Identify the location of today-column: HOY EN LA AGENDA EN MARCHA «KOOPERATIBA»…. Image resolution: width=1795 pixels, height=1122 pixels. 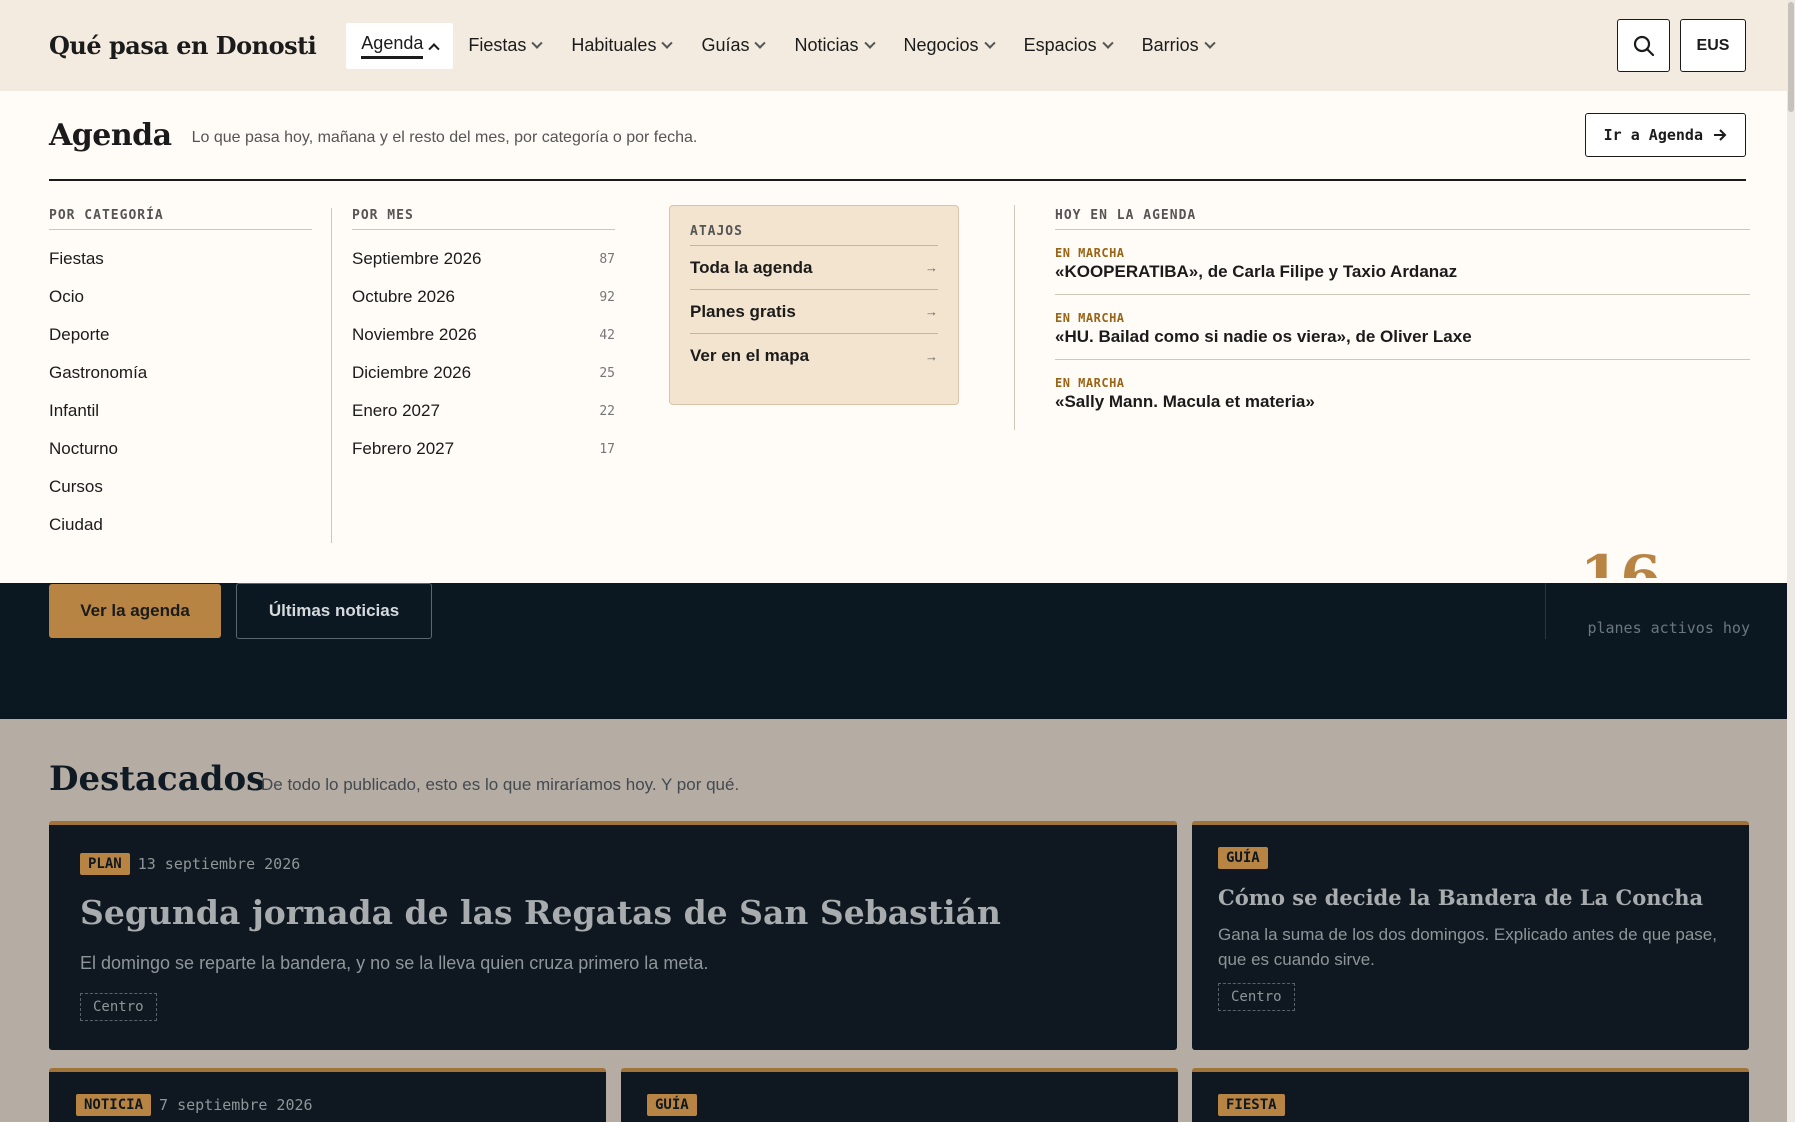
(1402, 316).